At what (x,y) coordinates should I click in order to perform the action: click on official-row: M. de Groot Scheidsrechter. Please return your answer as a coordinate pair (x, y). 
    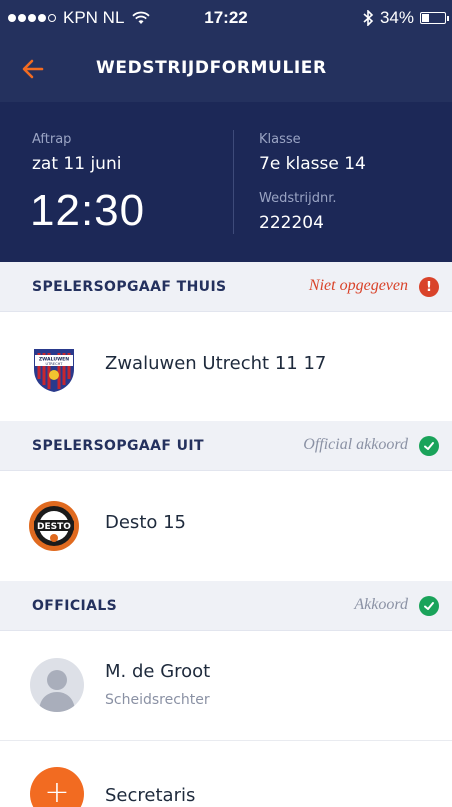
    Looking at the image, I should click on (226, 686).